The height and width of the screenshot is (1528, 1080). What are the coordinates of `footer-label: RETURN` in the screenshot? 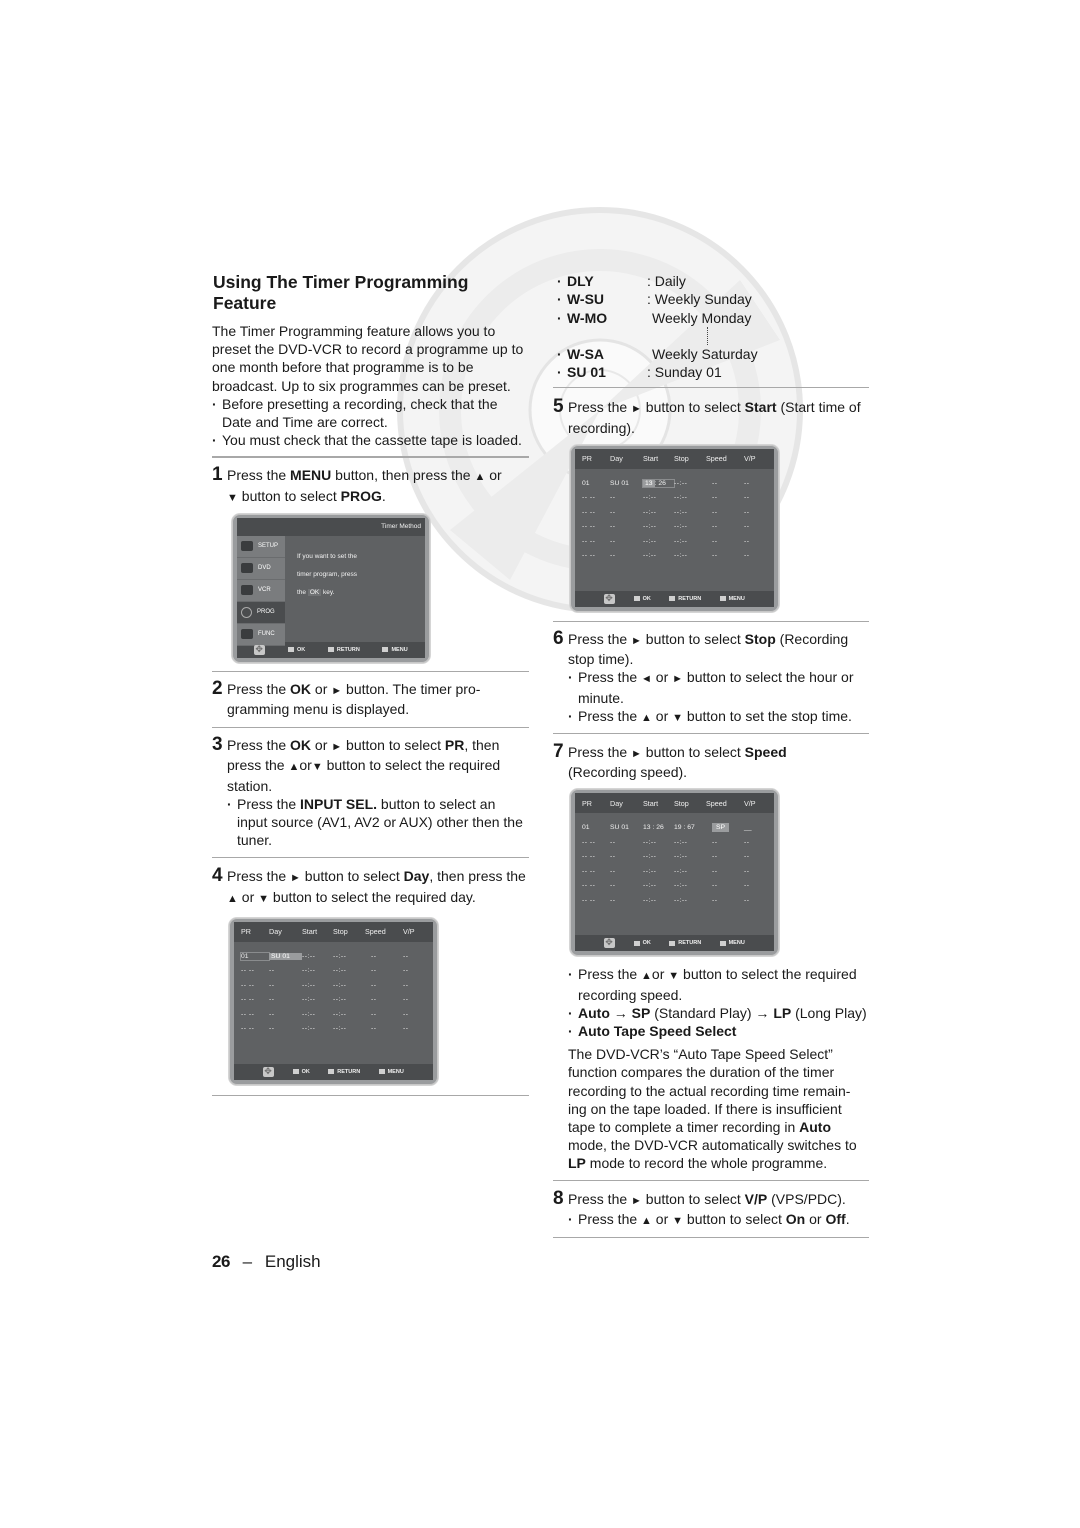 It's located at (690, 943).